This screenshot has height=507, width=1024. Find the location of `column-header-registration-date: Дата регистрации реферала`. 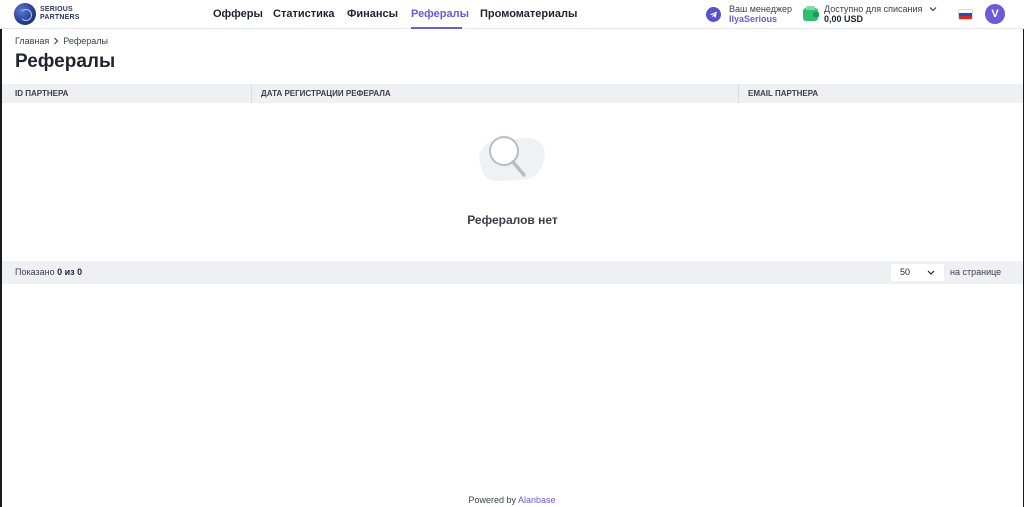

column-header-registration-date: Дата регистрации реферала is located at coordinates (494, 93).